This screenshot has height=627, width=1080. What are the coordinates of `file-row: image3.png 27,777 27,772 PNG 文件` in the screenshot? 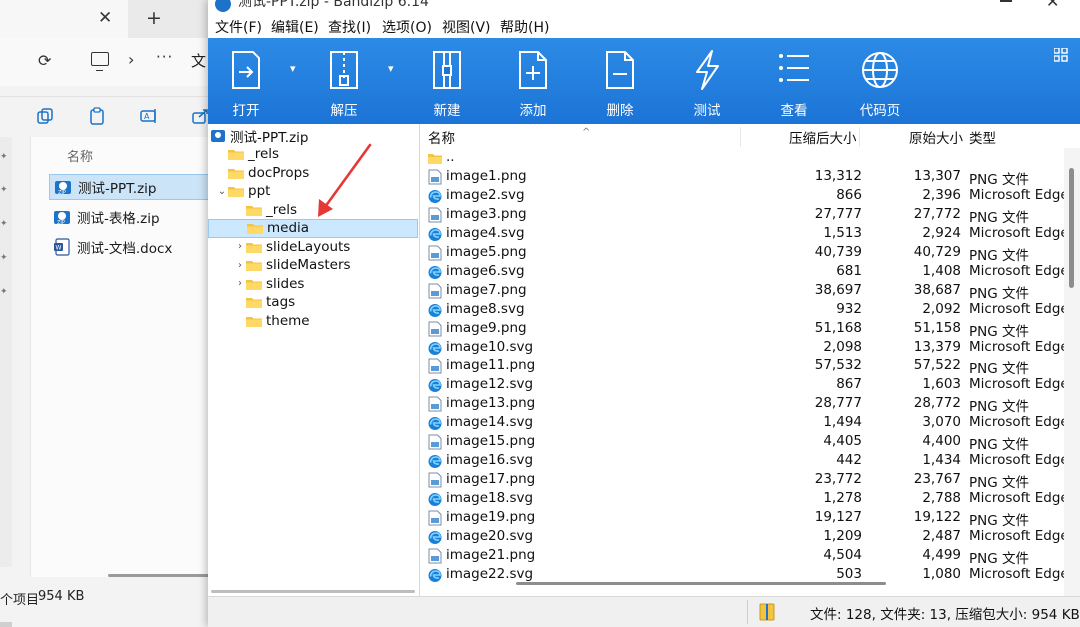 It's located at (744, 215).